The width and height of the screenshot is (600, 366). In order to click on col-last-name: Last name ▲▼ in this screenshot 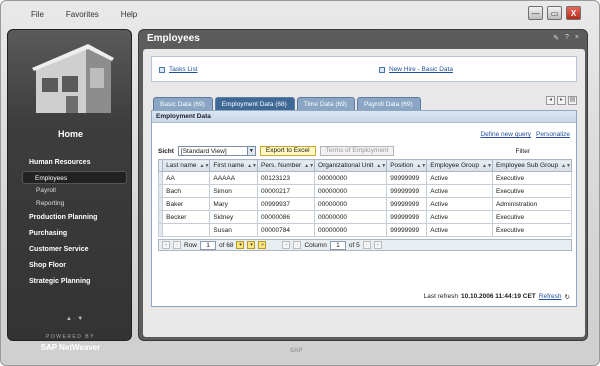, I will do `click(186, 165)`.